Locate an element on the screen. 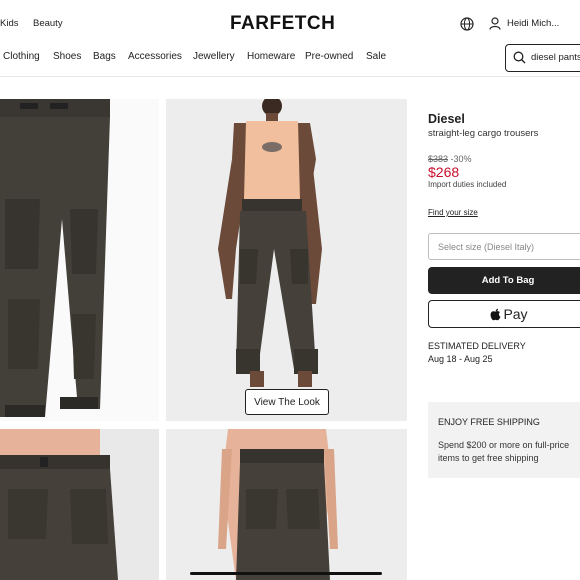 The height and width of the screenshot is (580, 580). cargo-trousers-image is located at coordinates (55, 258).